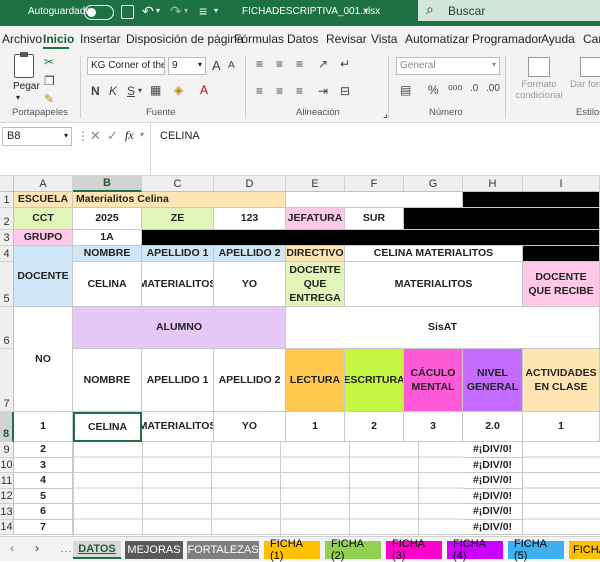 This screenshot has height=562, width=600. Describe the element at coordinates (7, 481) in the screenshot. I see `row-header-11: 11` at that location.